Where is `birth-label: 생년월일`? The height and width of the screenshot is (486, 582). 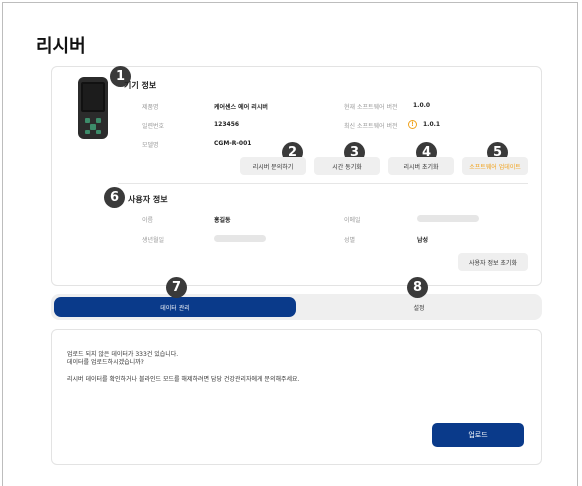
birth-label: 생년월일 is located at coordinates (153, 240).